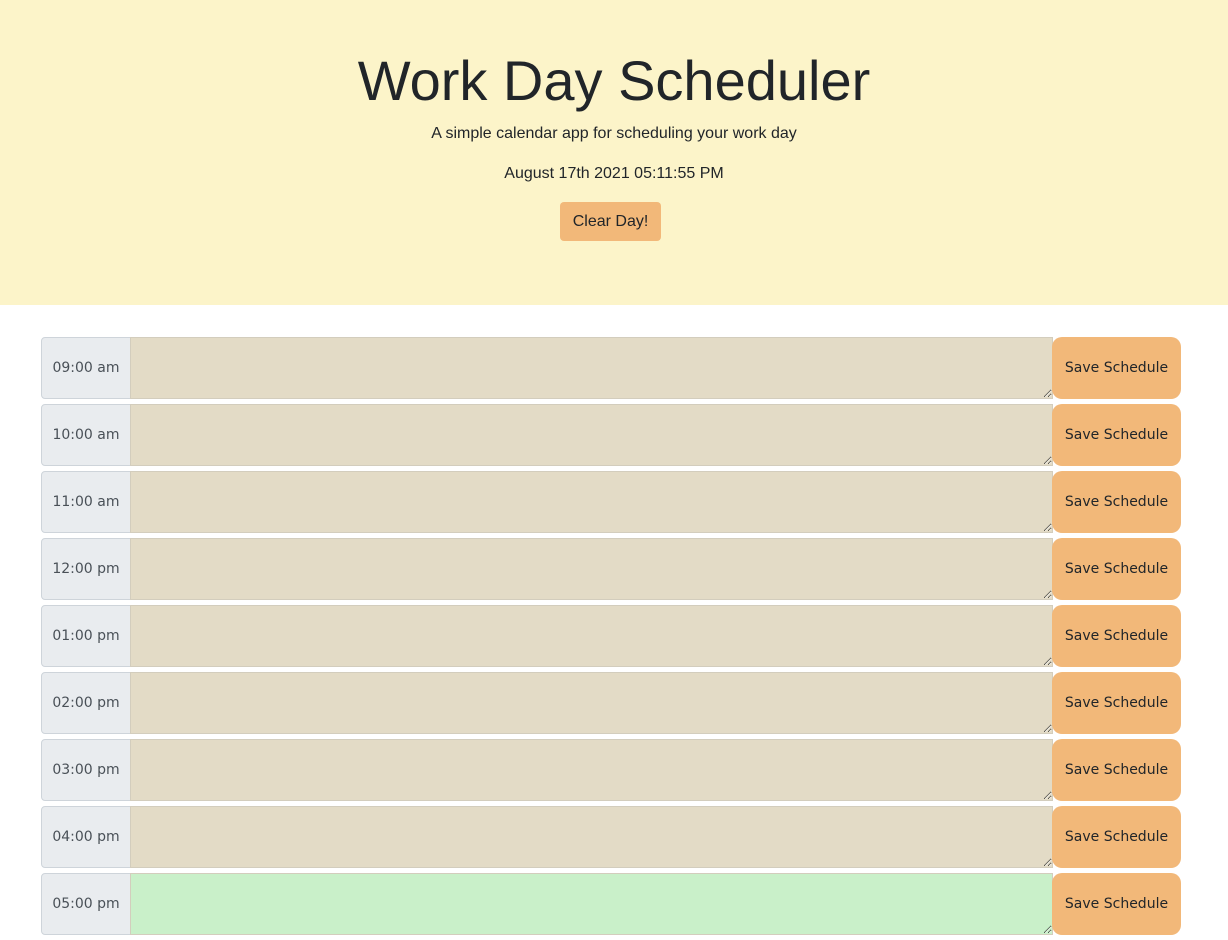 Image resolution: width=1228 pixels, height=940 pixels. Describe the element at coordinates (86, 636) in the screenshot. I see `hour-label: 01:00 pm` at that location.